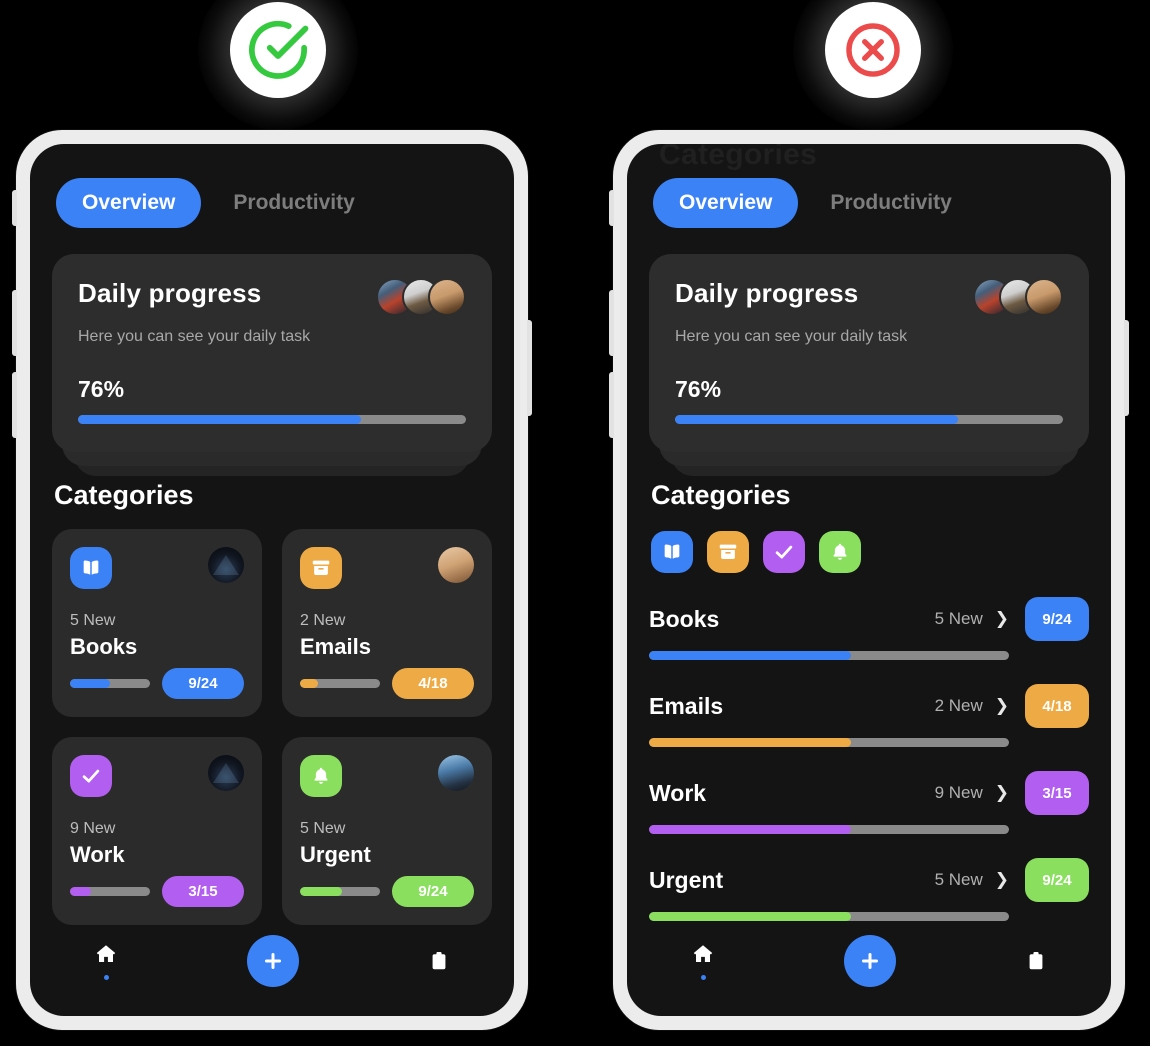  Describe the element at coordinates (157, 831) in the screenshot. I see `category-card-work: 9 New Work 3/15` at that location.